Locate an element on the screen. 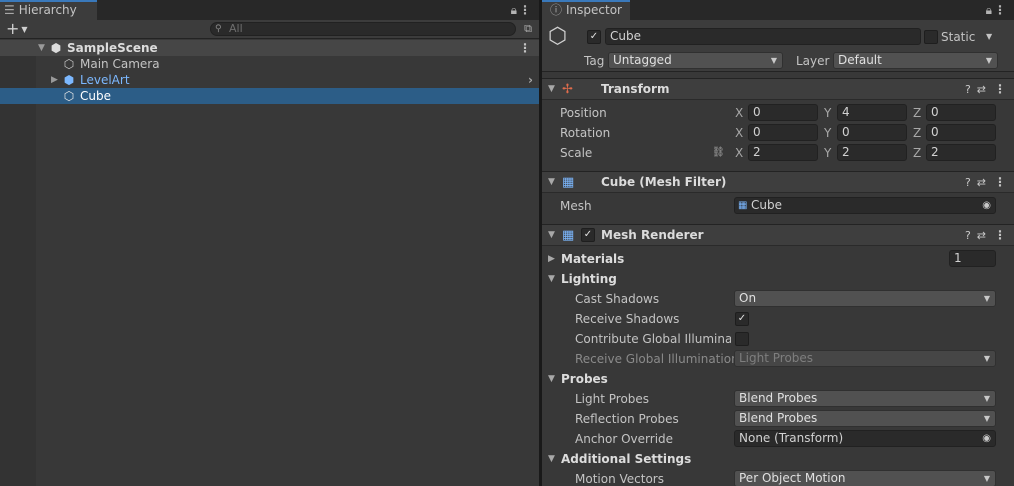 Image resolution: width=1014 pixels, height=486 pixels. rotation-label: Rotation is located at coordinates (585, 133).